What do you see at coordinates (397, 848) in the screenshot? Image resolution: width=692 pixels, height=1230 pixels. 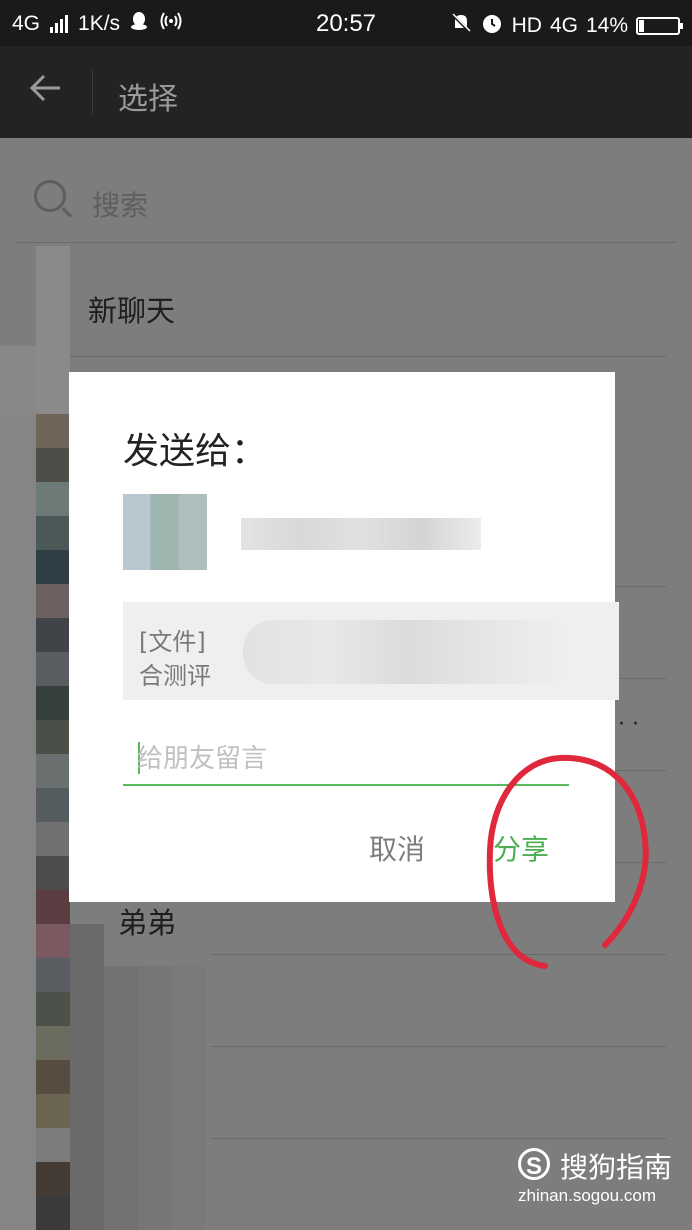 I see `cancel-button: 取消` at bounding box center [397, 848].